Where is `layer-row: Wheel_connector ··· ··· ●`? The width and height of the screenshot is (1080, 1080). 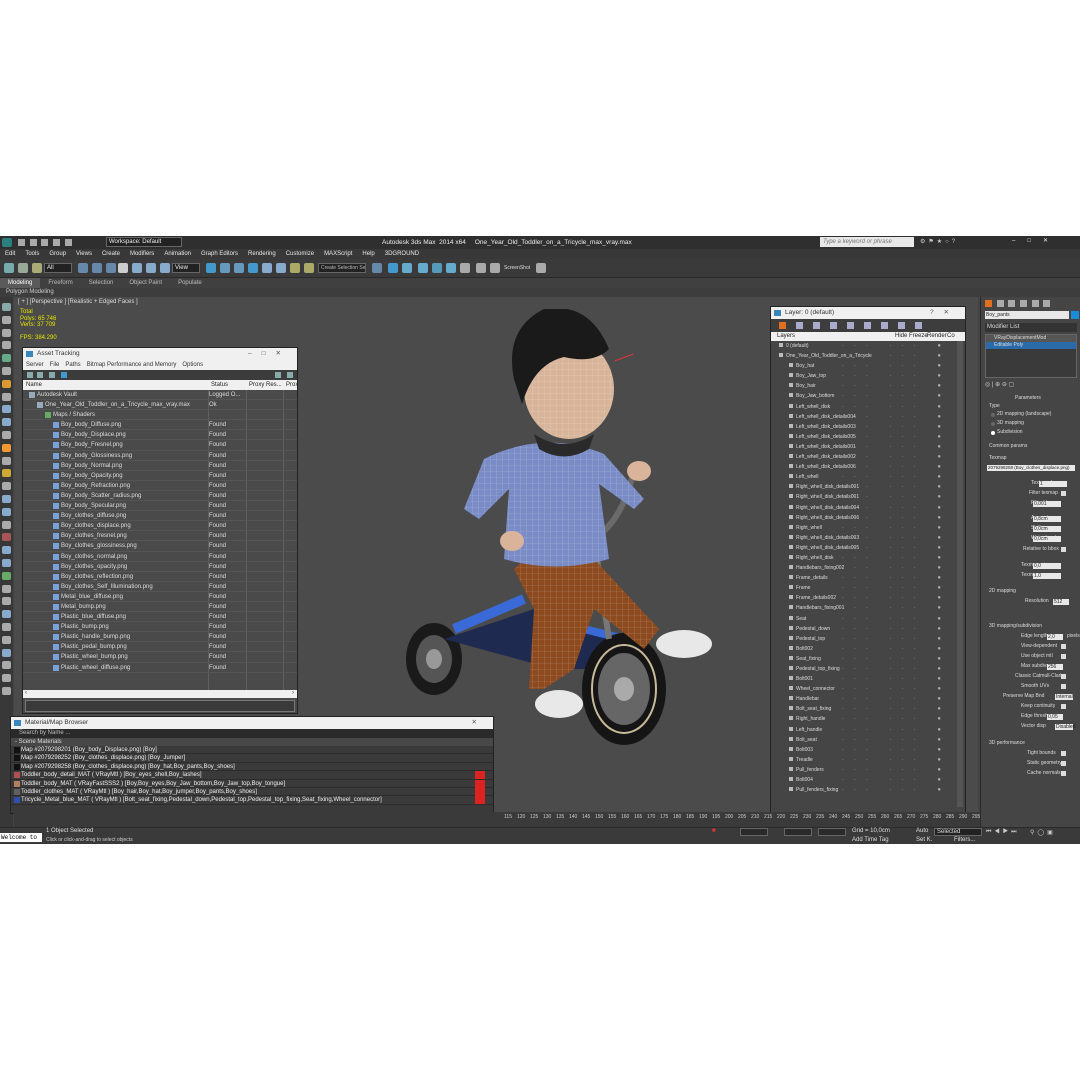 layer-row: Wheel_connector ··· ··· ● is located at coordinates (872, 689).